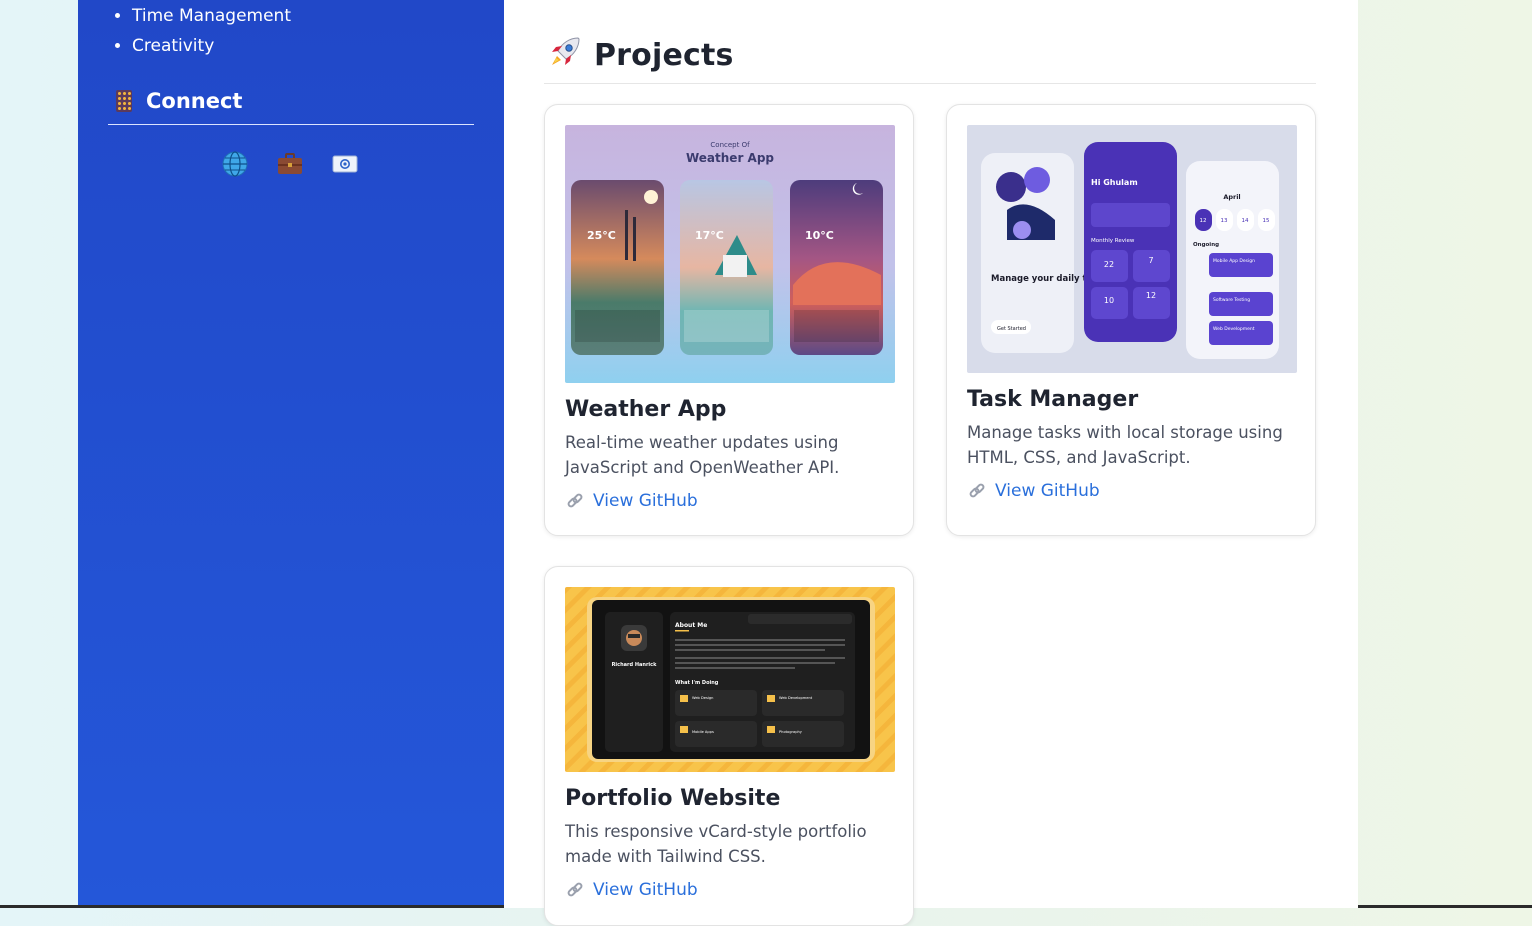  Describe the element at coordinates (565, 55) in the screenshot. I see `rocket-icon` at that location.